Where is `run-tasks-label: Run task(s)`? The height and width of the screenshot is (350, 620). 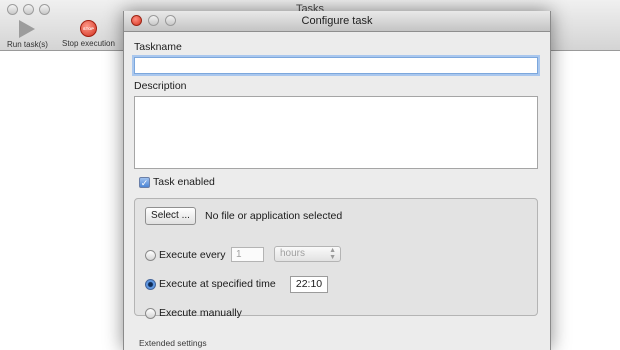 run-tasks-label: Run task(s) is located at coordinates (27, 44).